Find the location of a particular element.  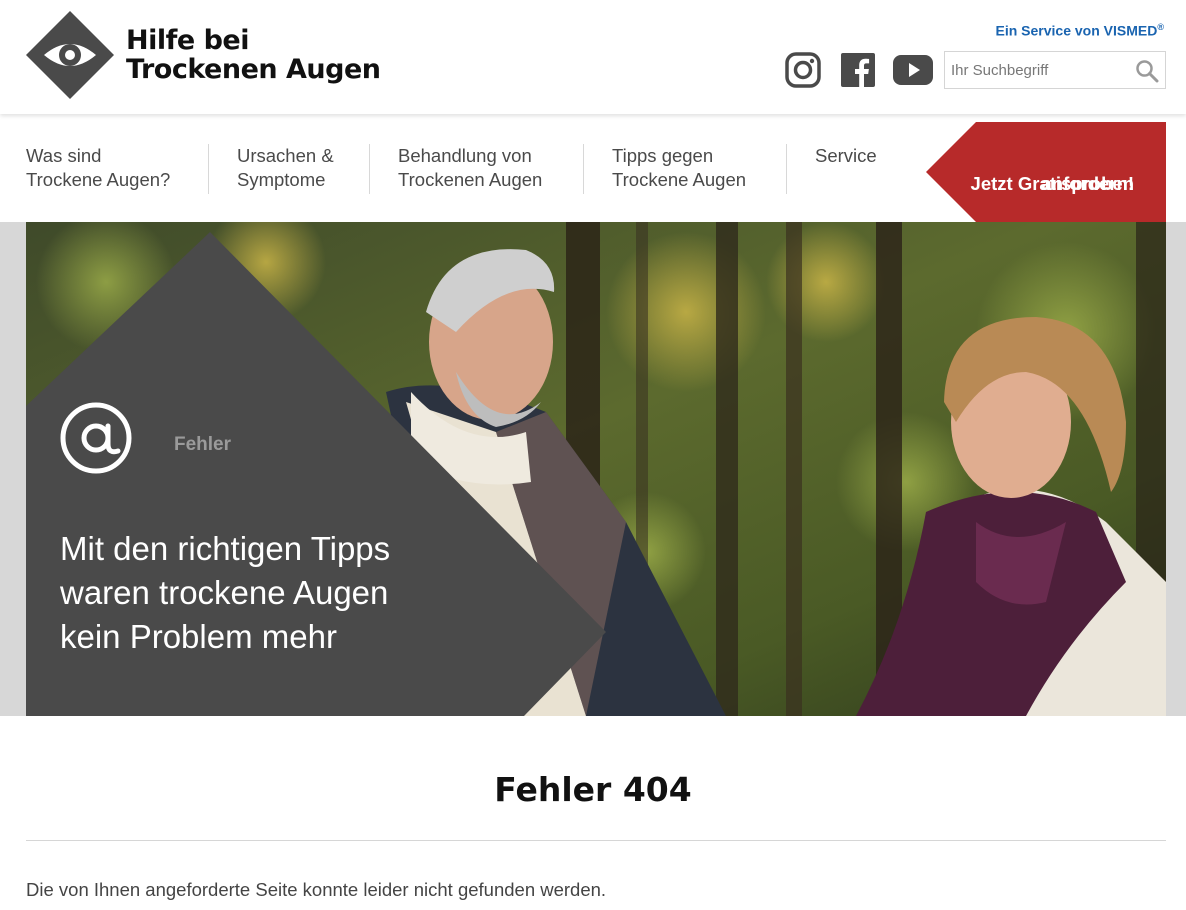

nav-item-service: Service is located at coordinates (846, 156).